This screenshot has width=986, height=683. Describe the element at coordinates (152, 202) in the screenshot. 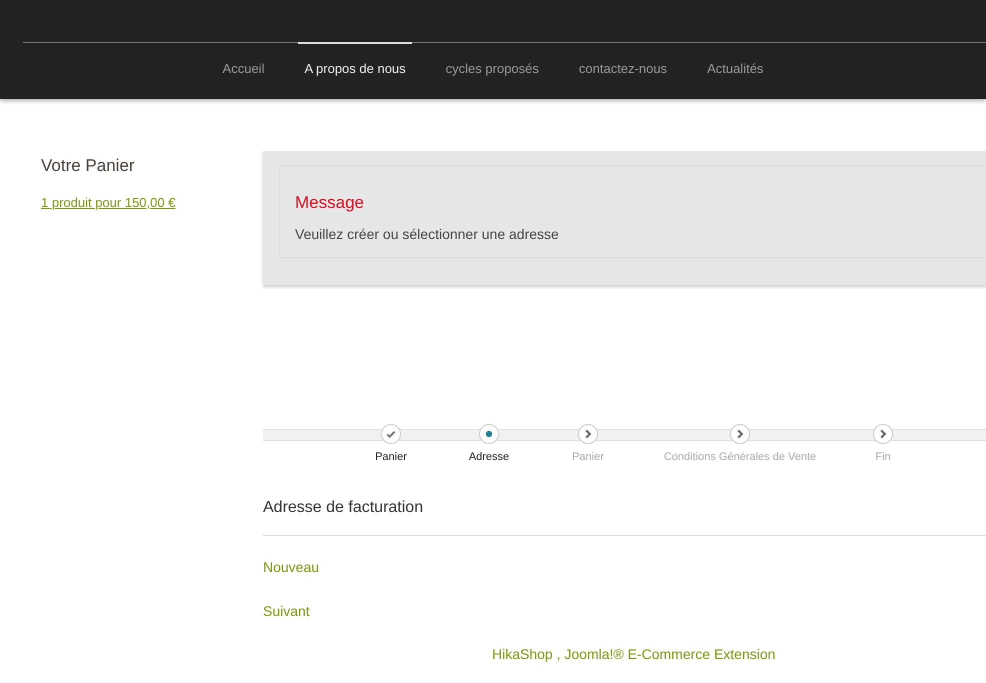

I see `cart-summary-link: 1 produit pour 150,00 €` at that location.